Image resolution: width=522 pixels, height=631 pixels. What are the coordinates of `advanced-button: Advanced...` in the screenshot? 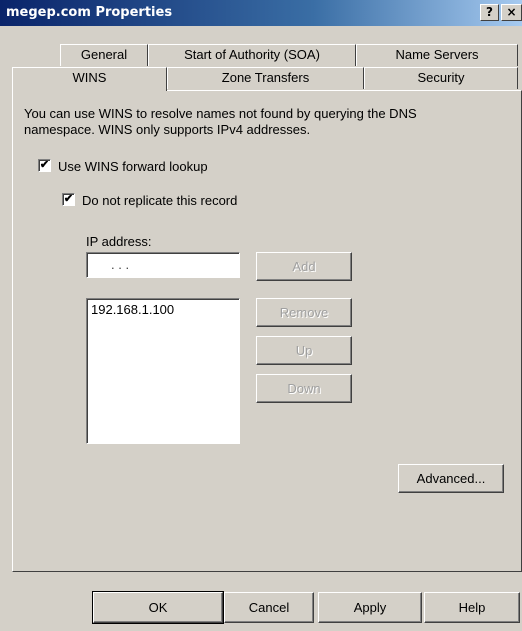 It's located at (451, 478).